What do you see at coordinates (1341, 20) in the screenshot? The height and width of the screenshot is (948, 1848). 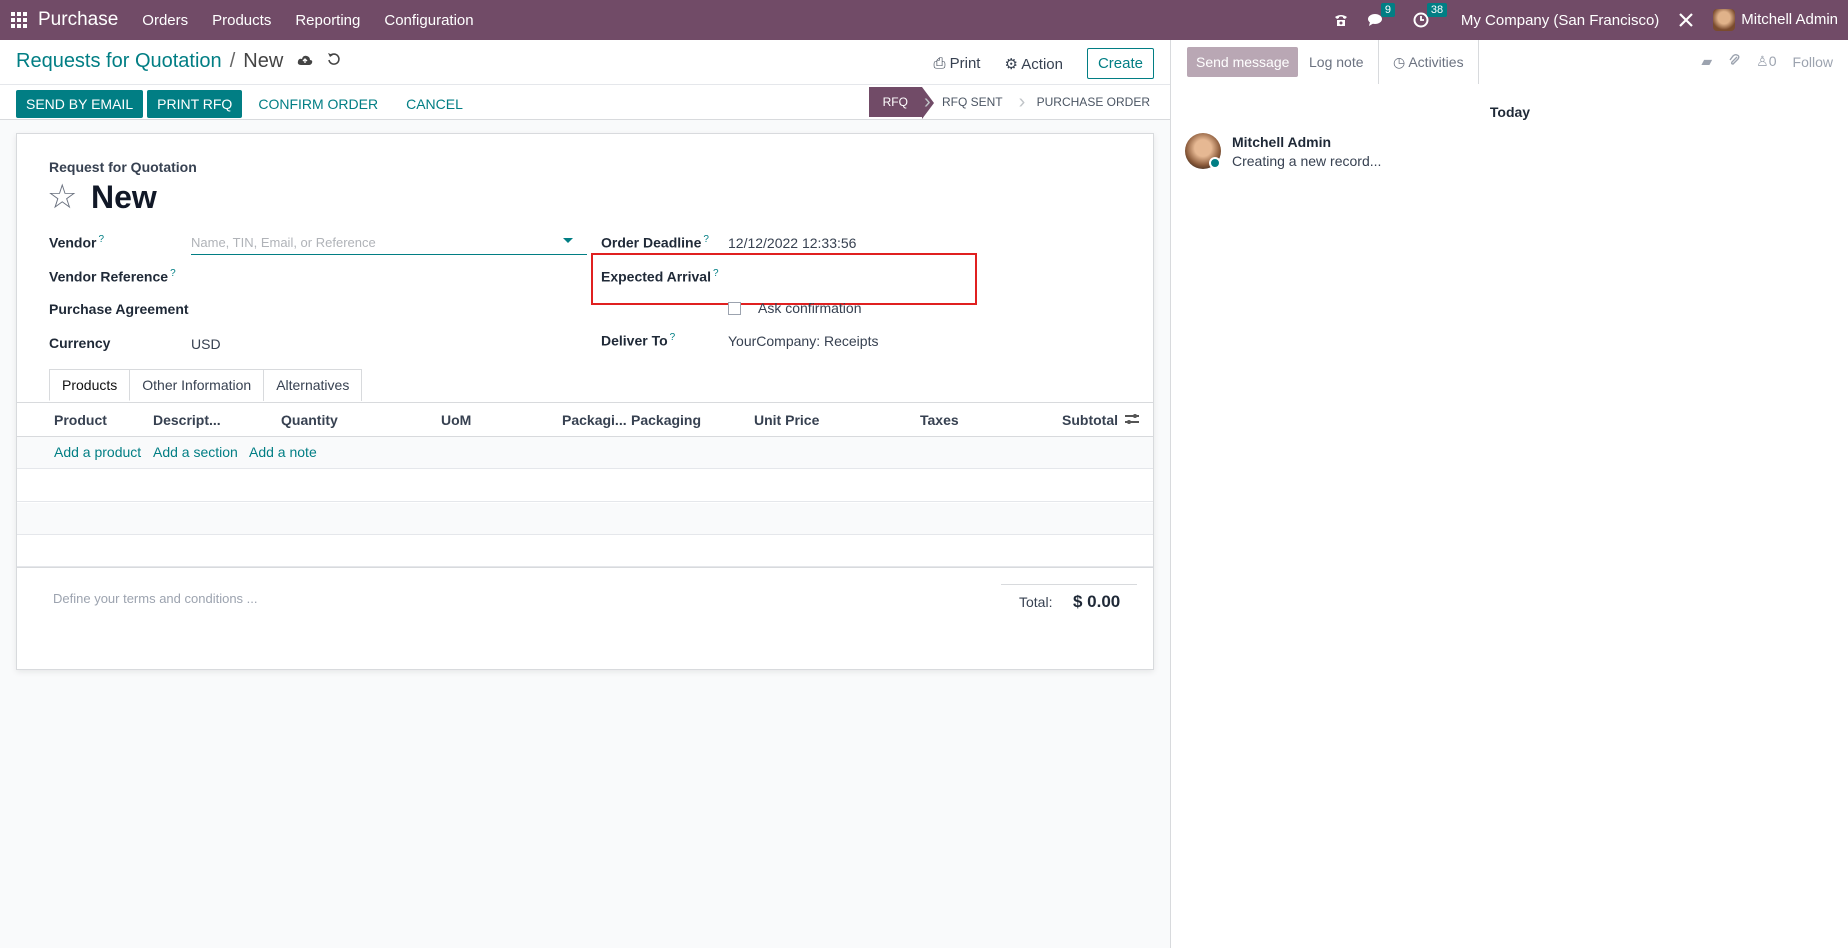 I see `phone-icon` at bounding box center [1341, 20].